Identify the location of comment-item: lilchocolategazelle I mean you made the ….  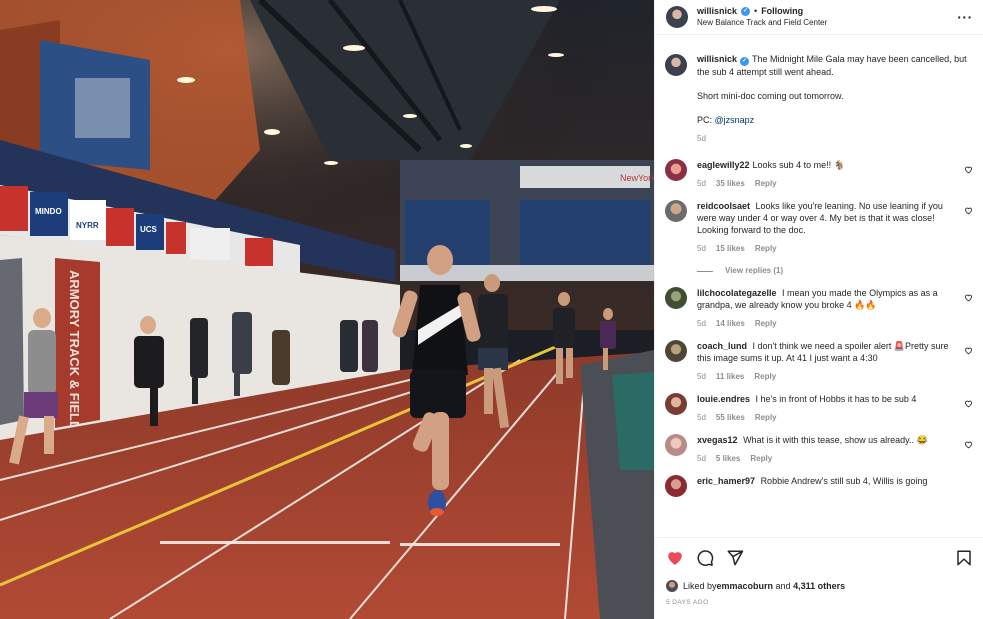
(819, 308).